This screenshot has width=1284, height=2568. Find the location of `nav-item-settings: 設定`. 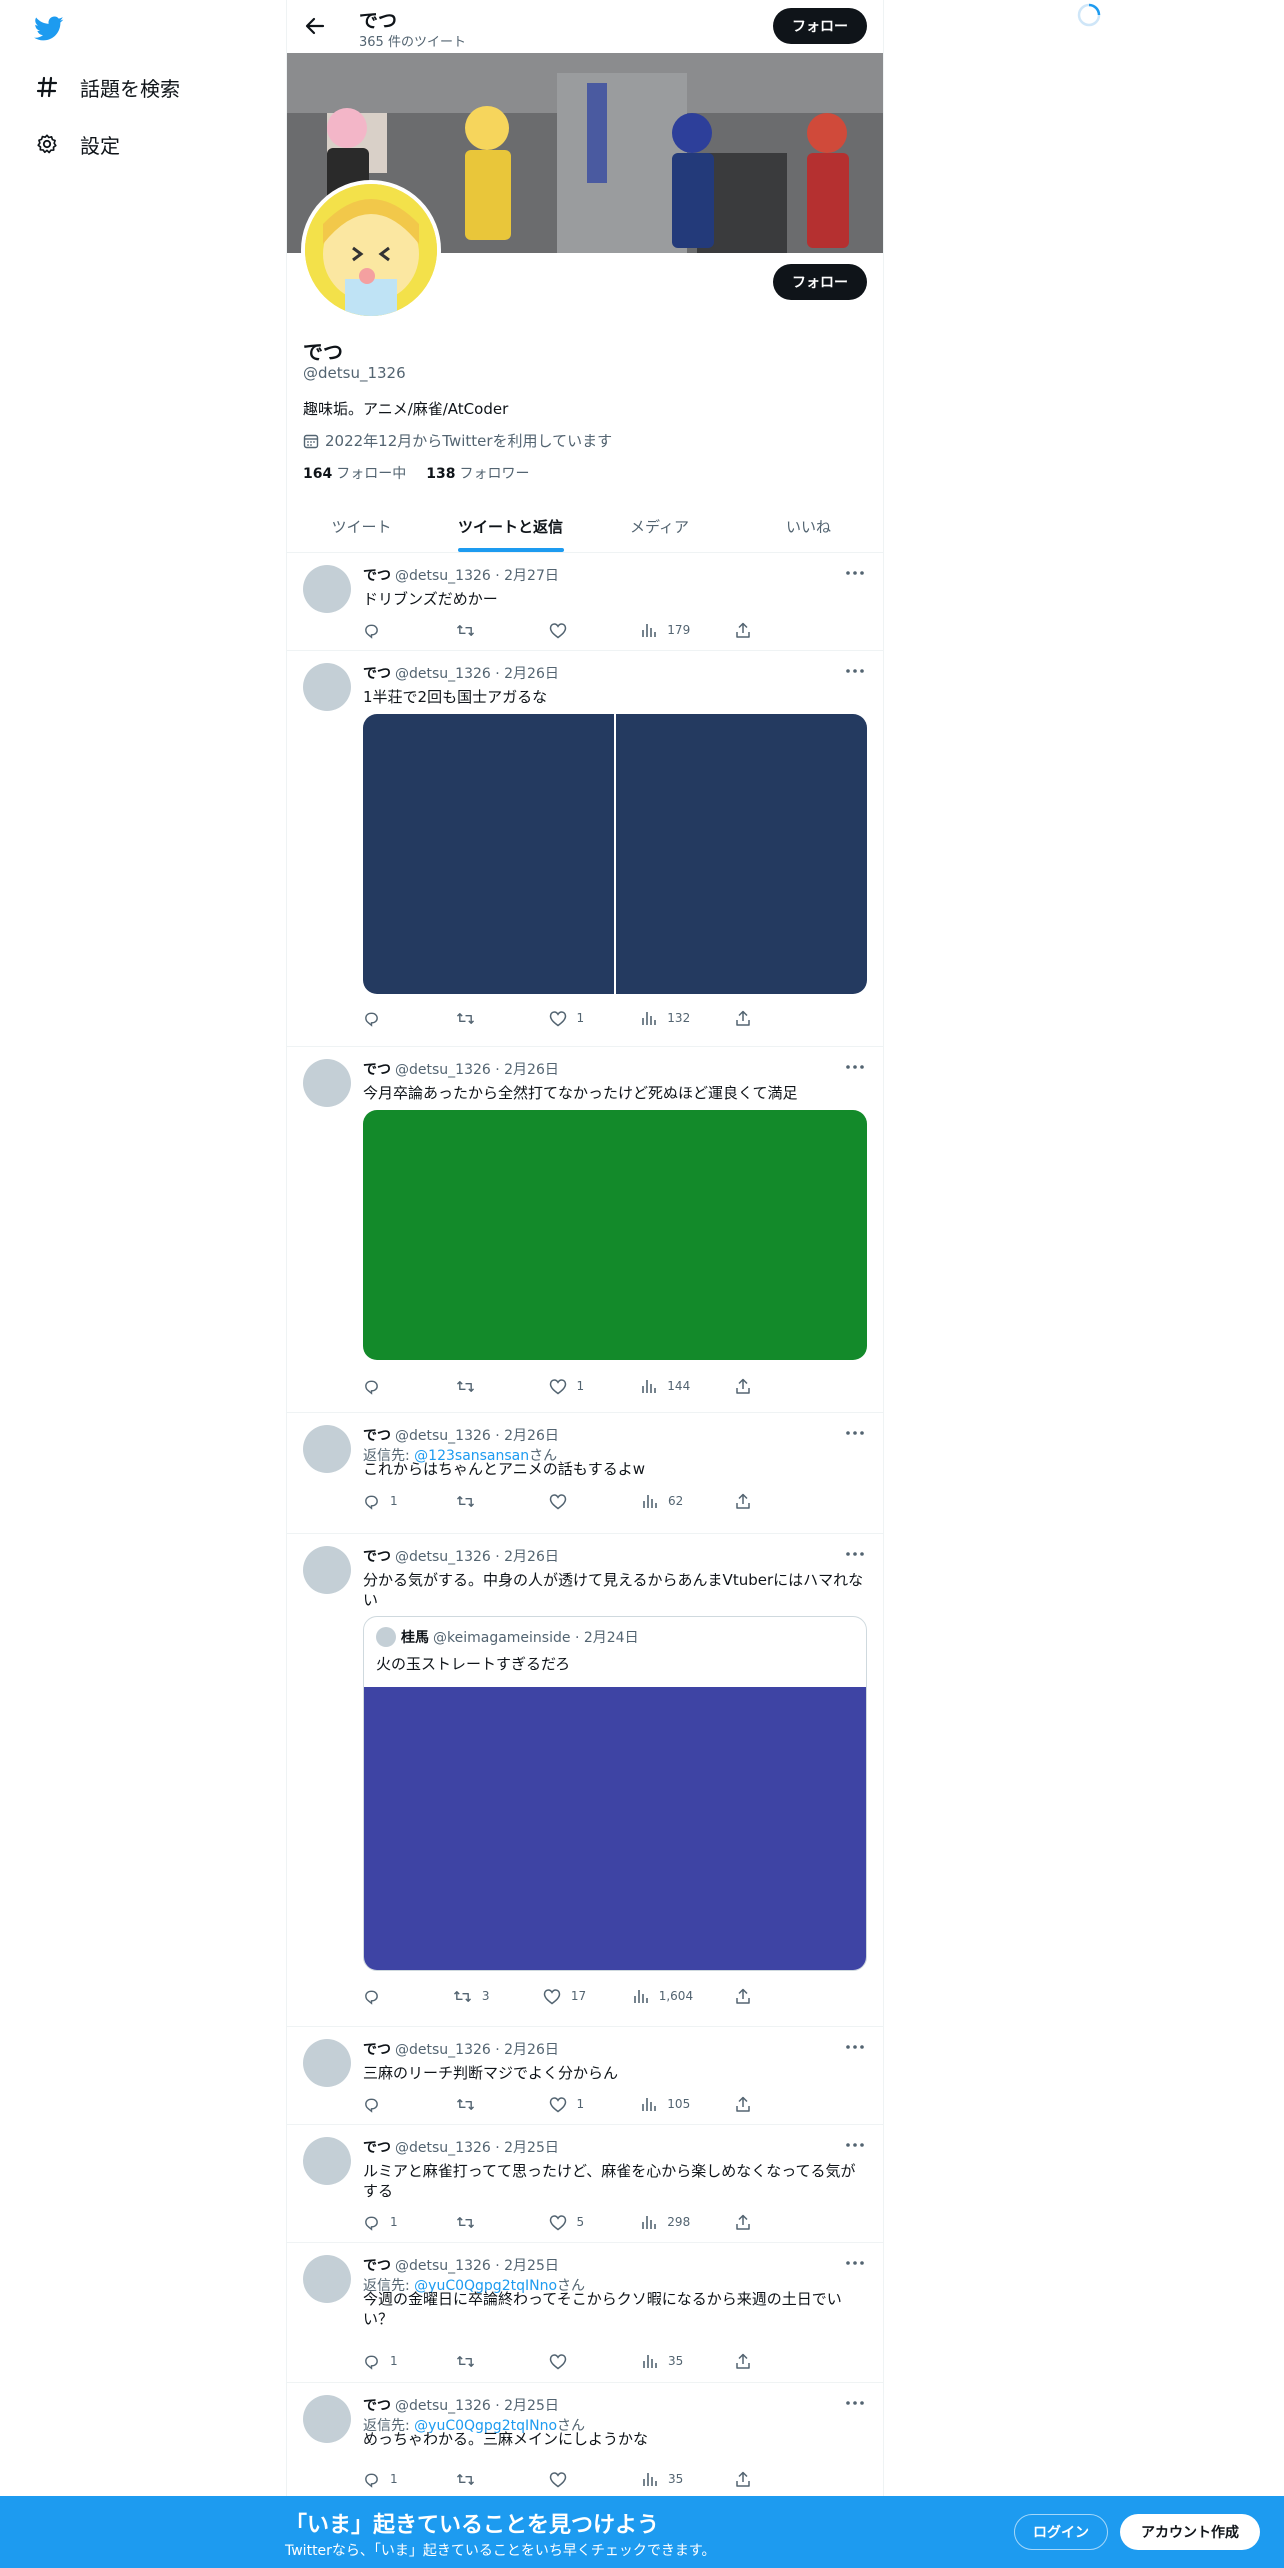

nav-item-settings: 設定 is located at coordinates (77, 144).